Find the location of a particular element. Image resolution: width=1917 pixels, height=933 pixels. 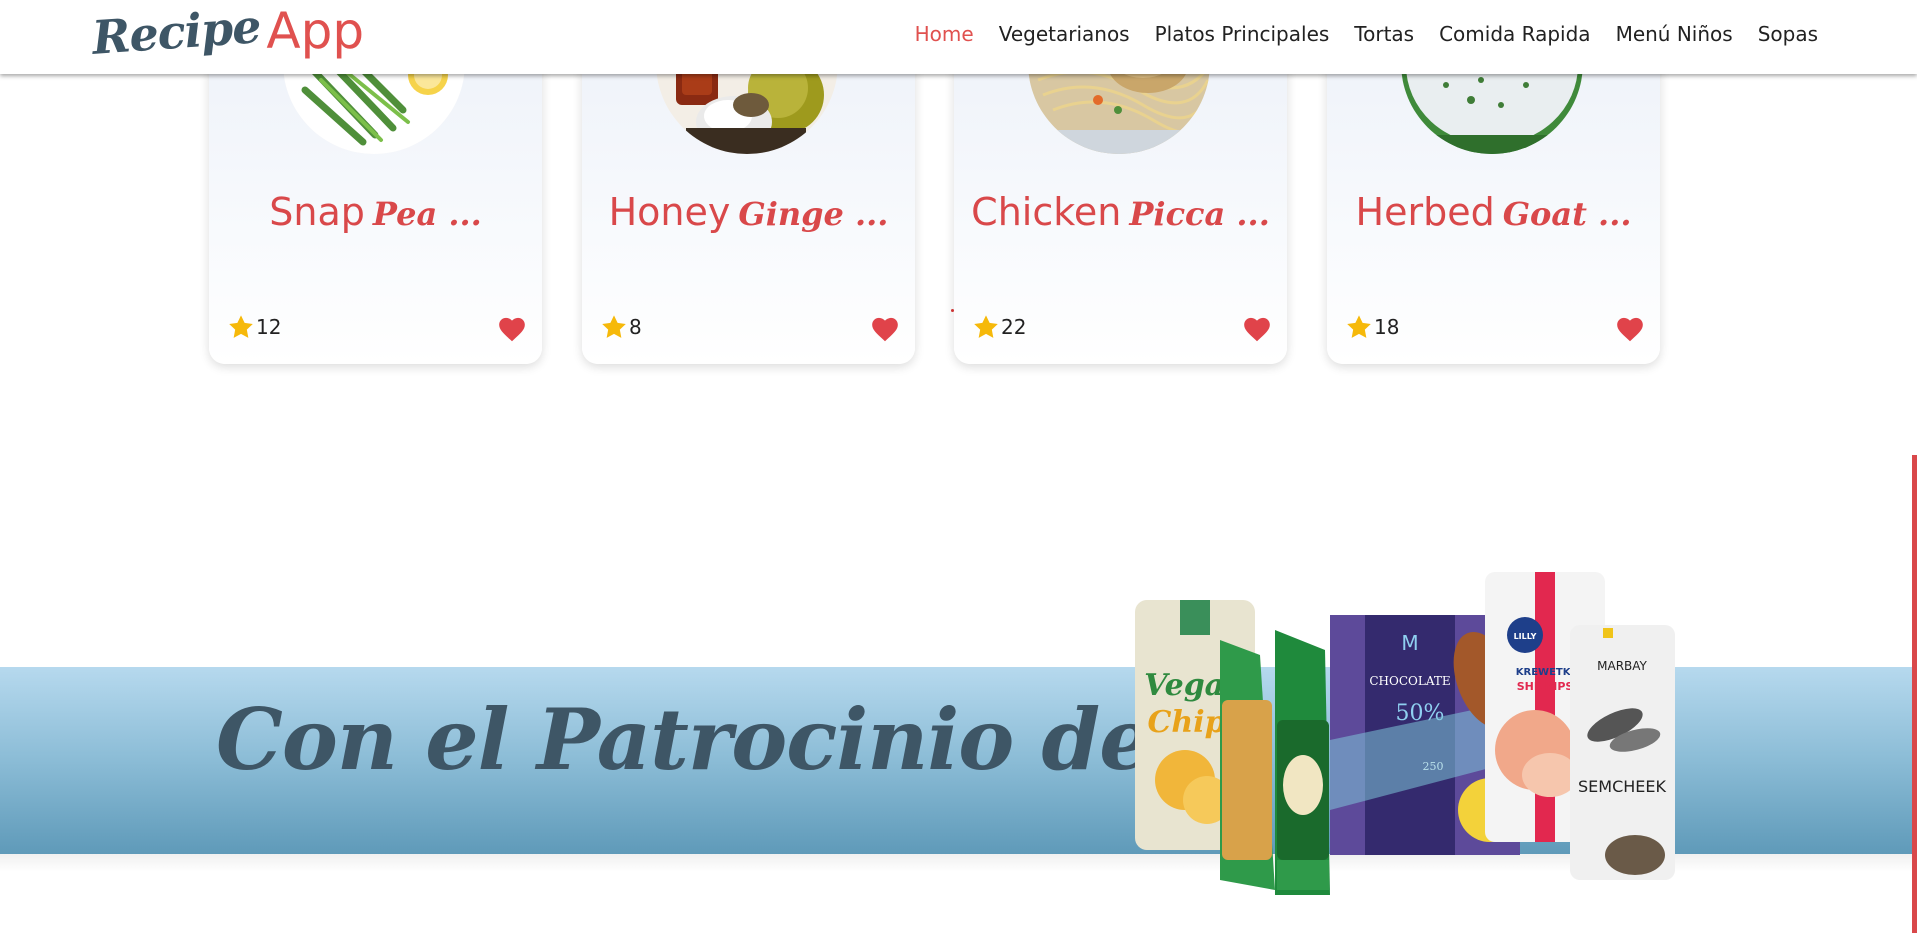

recipe-card: Herbed Goat ... 18 is located at coordinates (1493, 202).